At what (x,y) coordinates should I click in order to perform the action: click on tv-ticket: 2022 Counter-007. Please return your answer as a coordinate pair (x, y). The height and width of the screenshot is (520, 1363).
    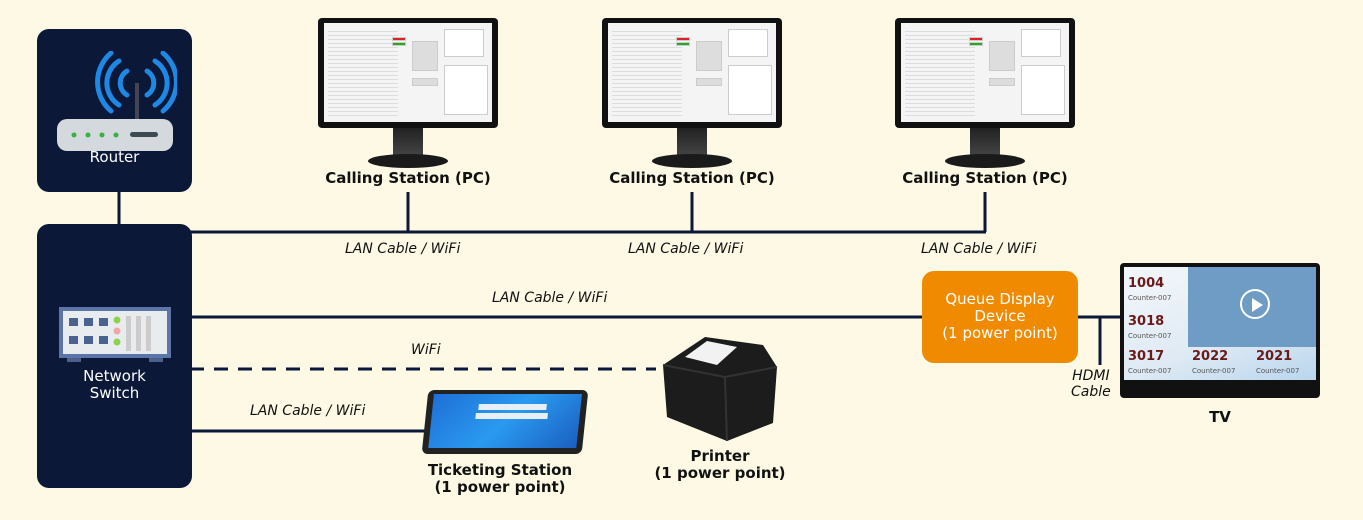
    Looking at the image, I should click on (1214, 362).